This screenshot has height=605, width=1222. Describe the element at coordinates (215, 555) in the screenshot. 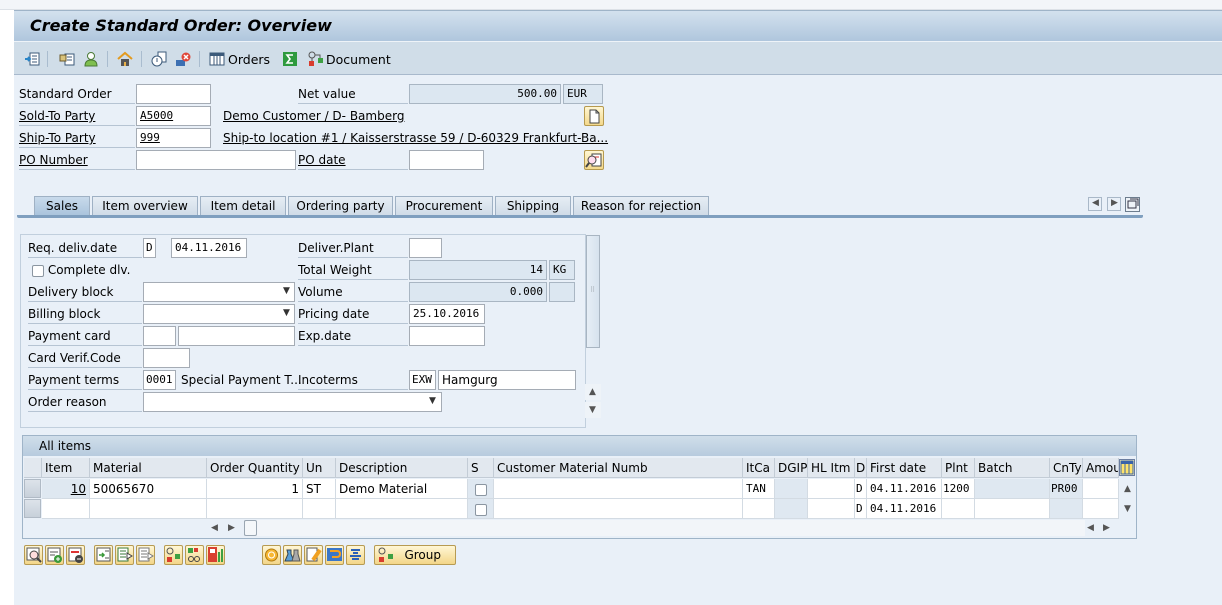

I see `item-conditions-button` at that location.